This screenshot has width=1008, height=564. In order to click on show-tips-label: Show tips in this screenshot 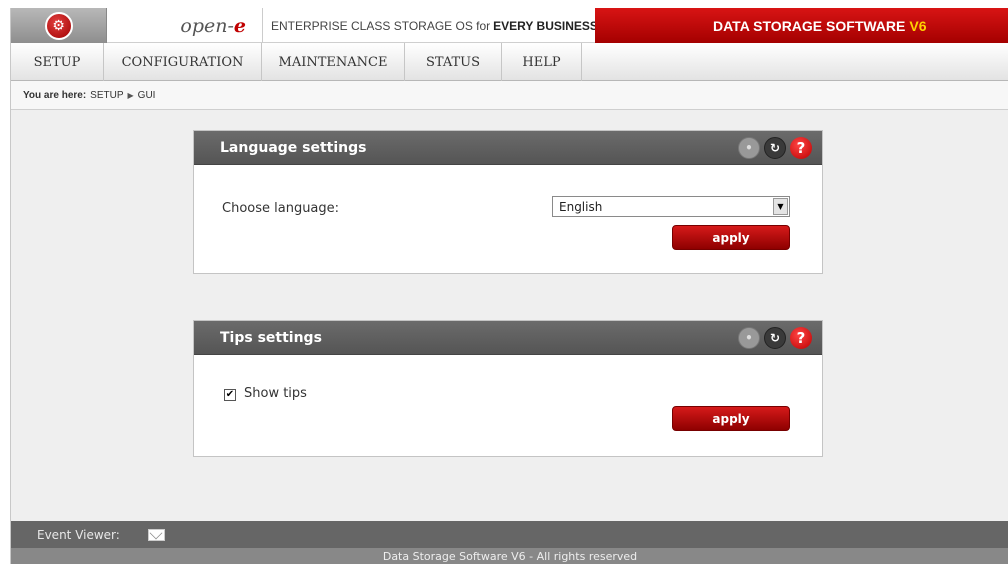, I will do `click(275, 393)`.